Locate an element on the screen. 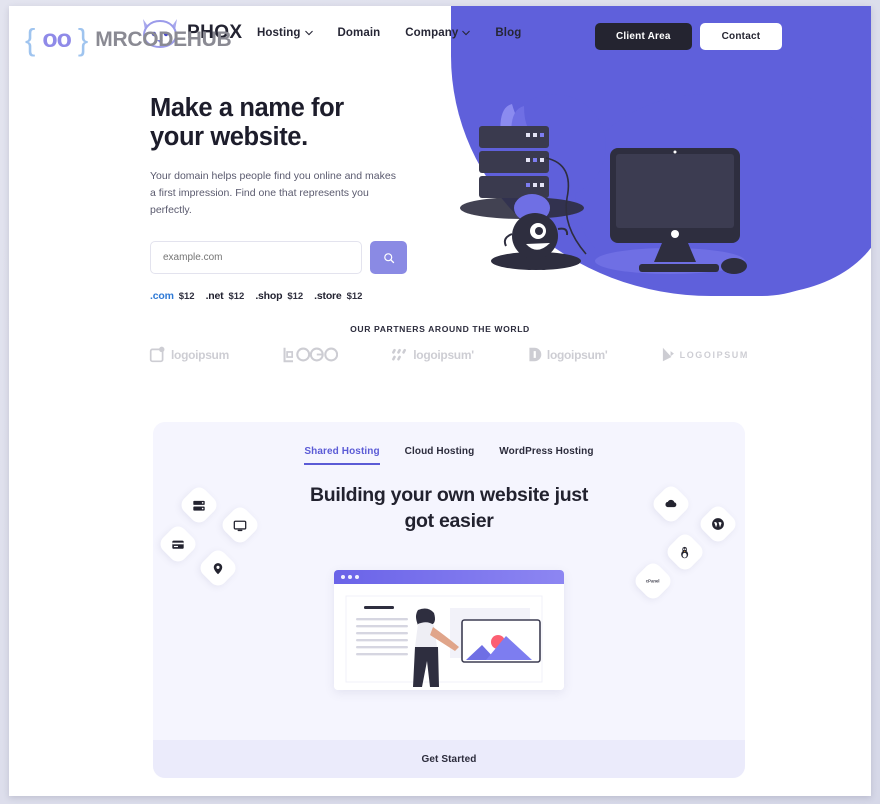  badge-linux is located at coordinates (685, 552).